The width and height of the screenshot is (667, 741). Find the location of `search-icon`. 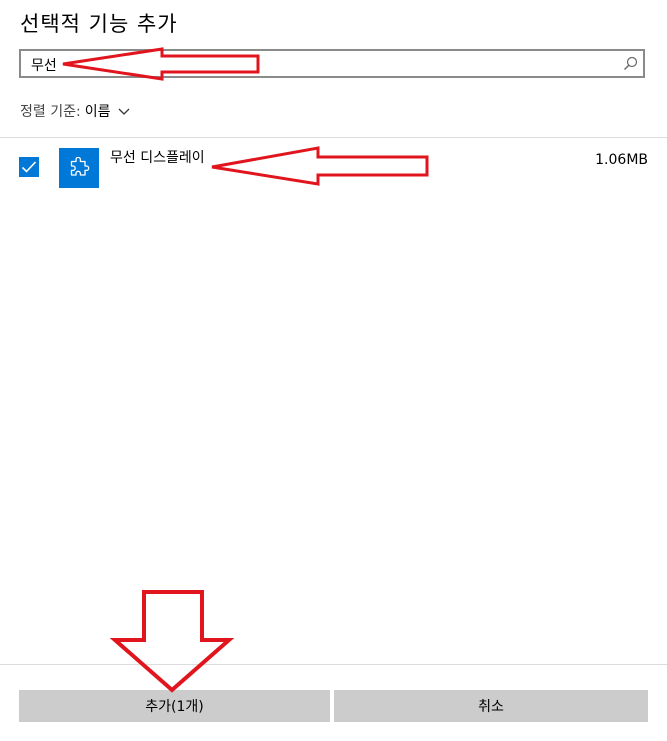

search-icon is located at coordinates (630, 63).